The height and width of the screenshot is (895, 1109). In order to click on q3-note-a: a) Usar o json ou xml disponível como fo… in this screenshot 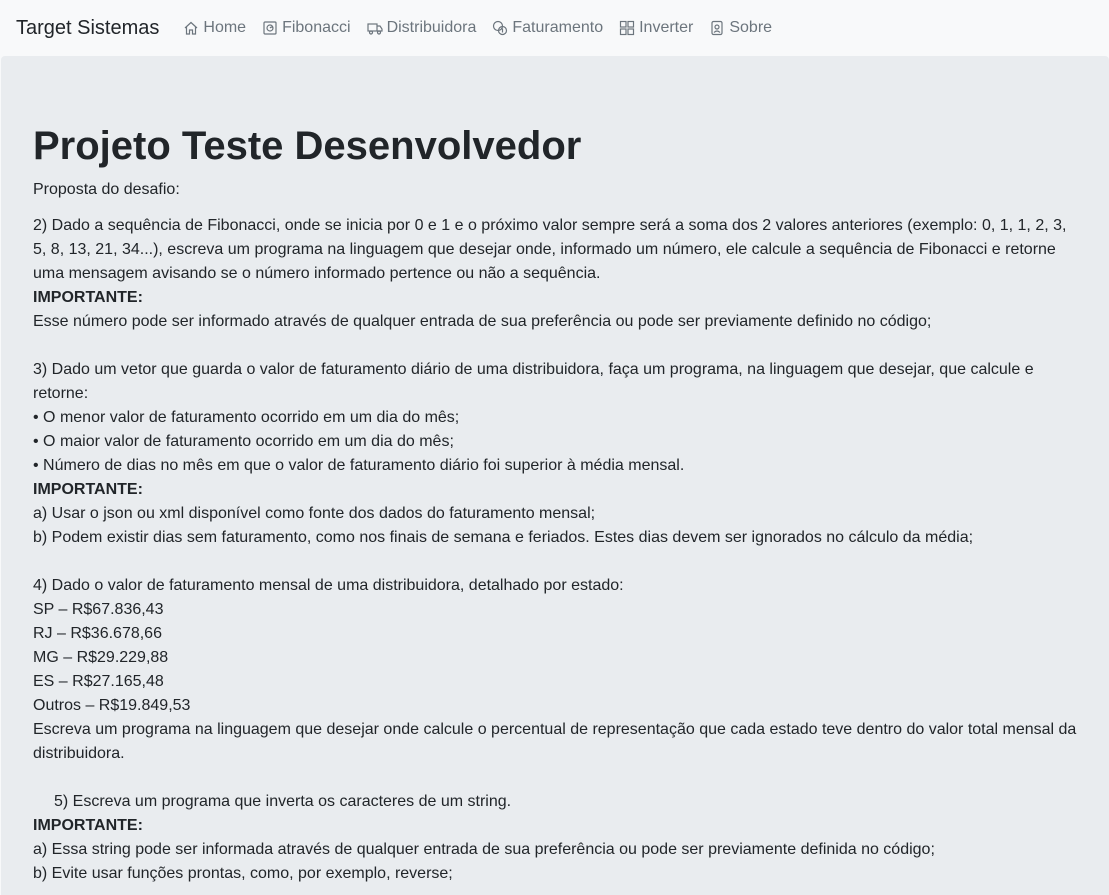, I will do `click(314, 513)`.